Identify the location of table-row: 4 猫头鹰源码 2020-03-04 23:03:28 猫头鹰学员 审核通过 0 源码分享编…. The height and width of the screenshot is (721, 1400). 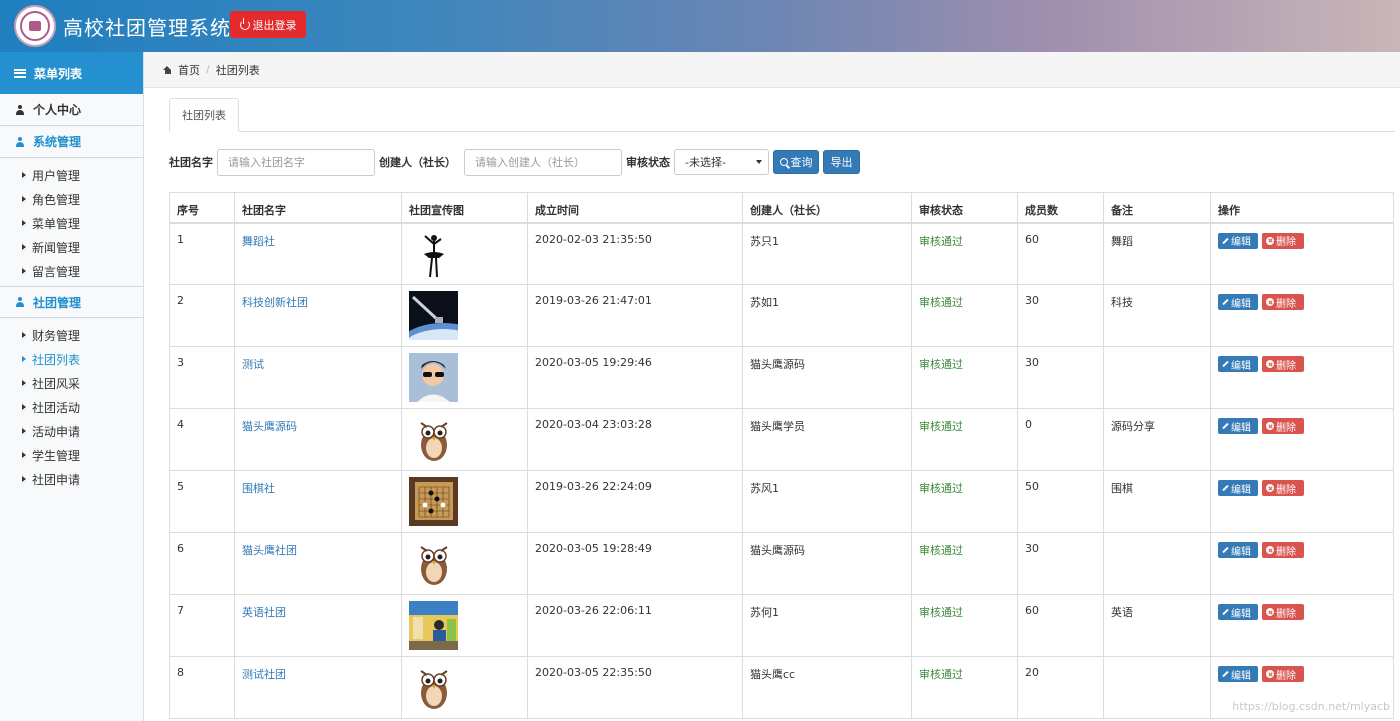
(781, 439).